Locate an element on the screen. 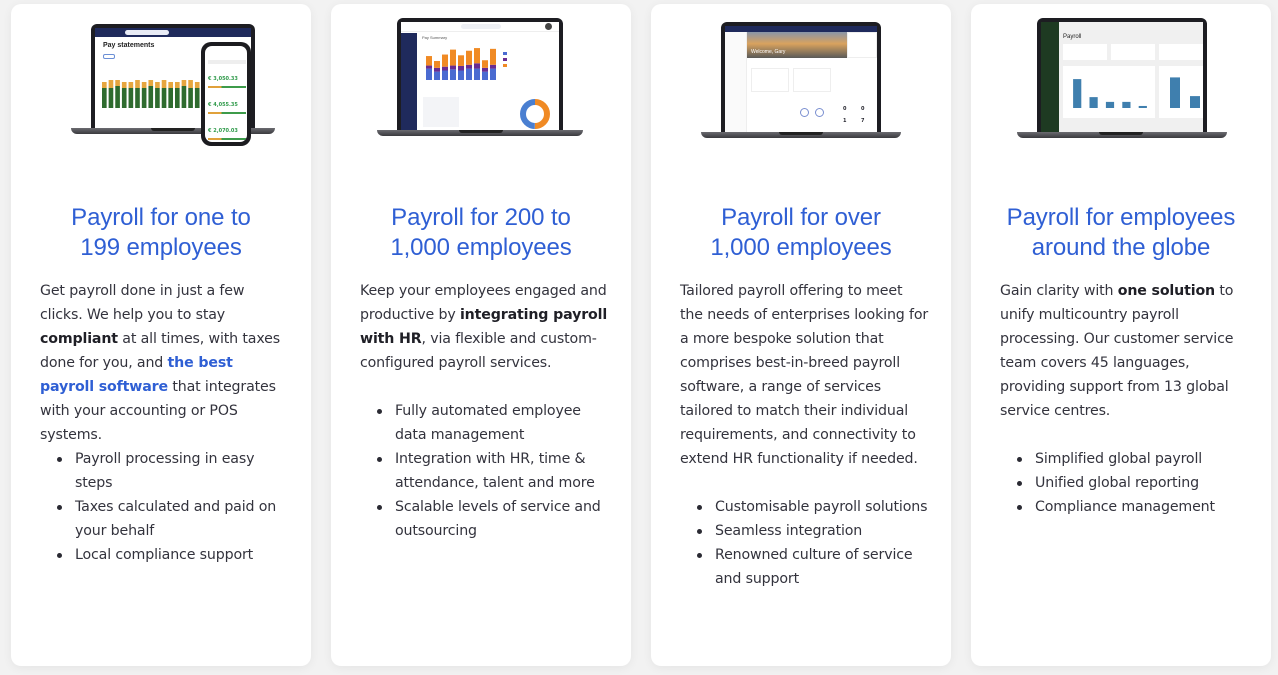 The image size is (1278, 675). desc-text: Gain clarity with is located at coordinates (1059, 291).